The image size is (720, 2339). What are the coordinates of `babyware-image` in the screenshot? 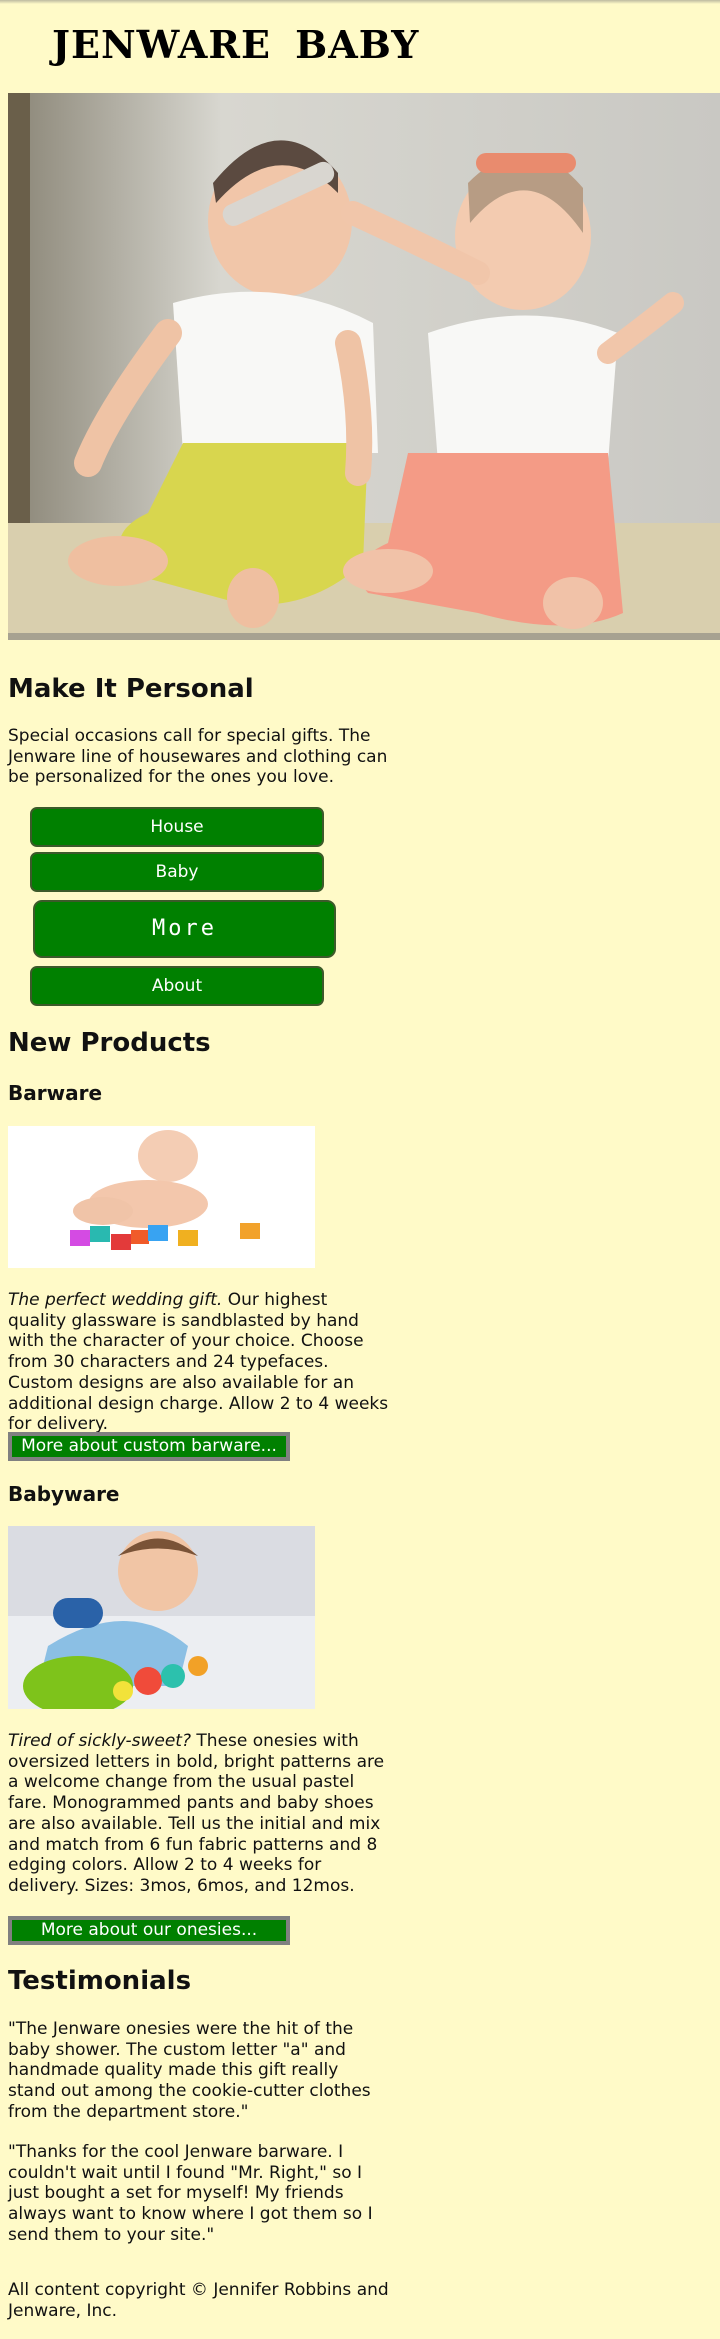 It's located at (161, 1617).